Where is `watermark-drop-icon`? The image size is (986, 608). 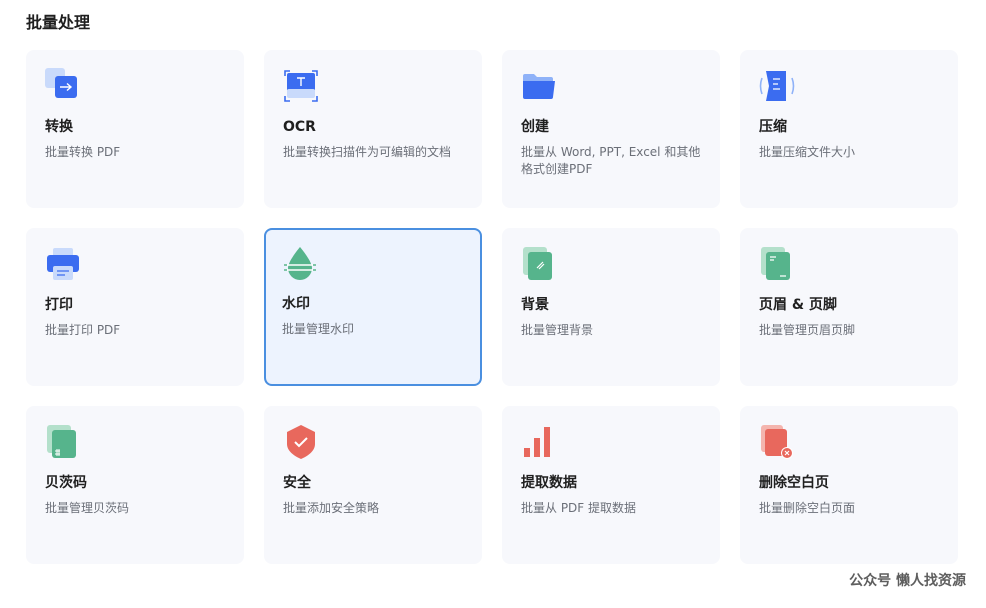 watermark-drop-icon is located at coordinates (300, 263).